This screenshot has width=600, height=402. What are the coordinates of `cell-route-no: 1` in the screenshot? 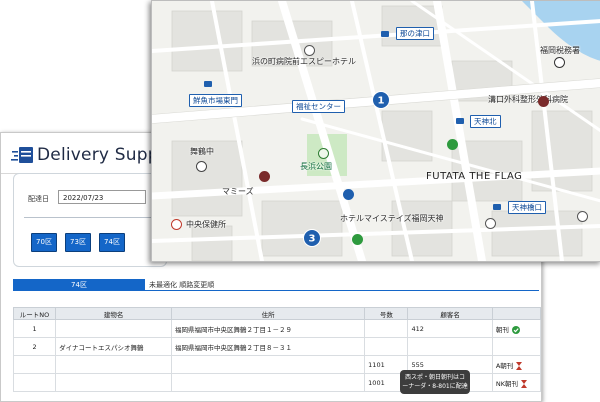 It's located at (34, 328).